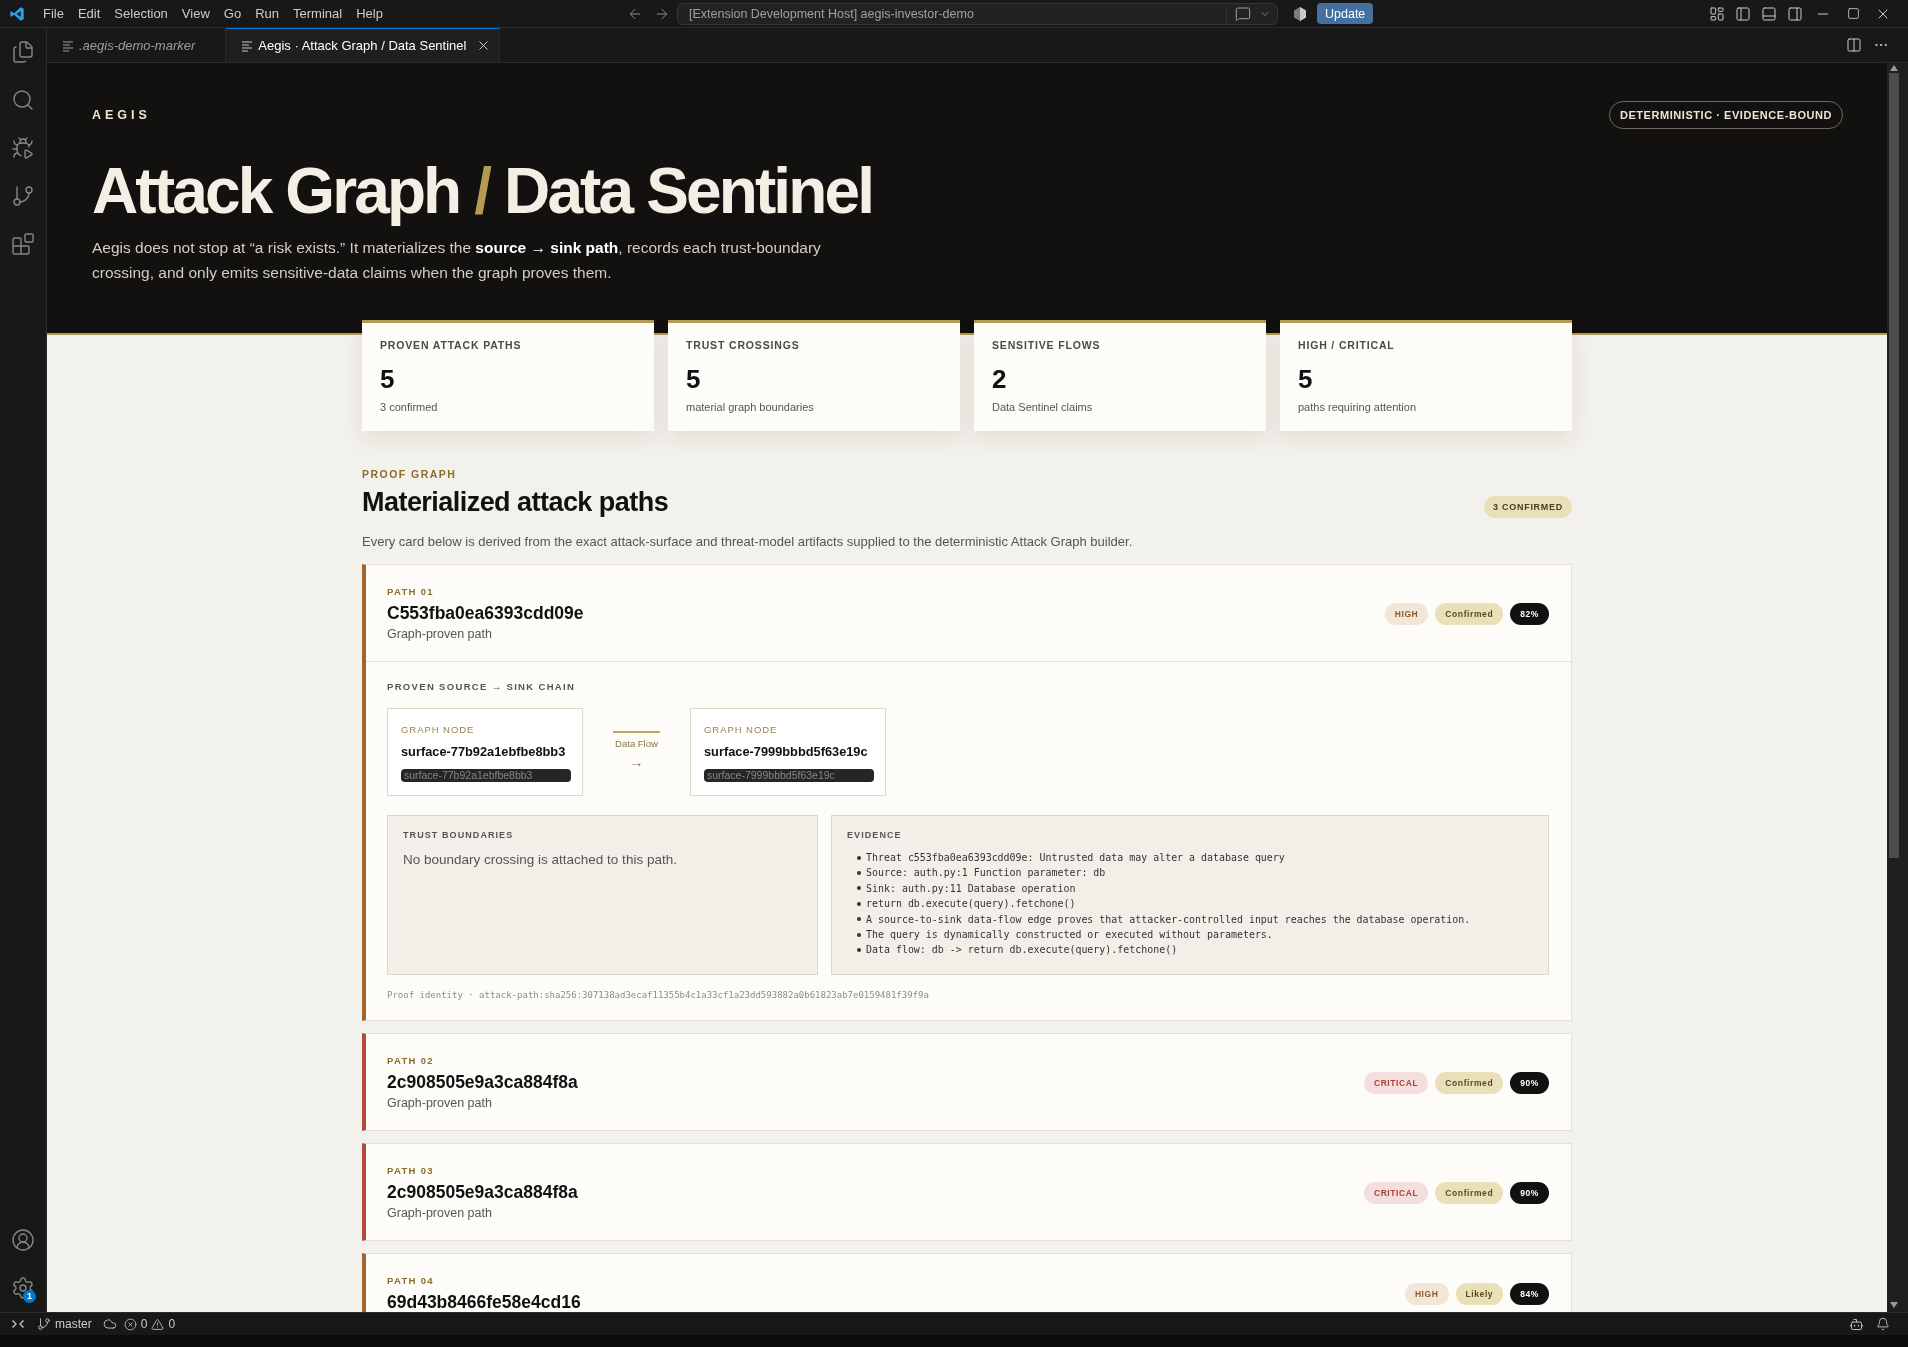  Describe the element at coordinates (1043, 407) in the screenshot. I see `stat-note: Data Sentinel claims` at that location.